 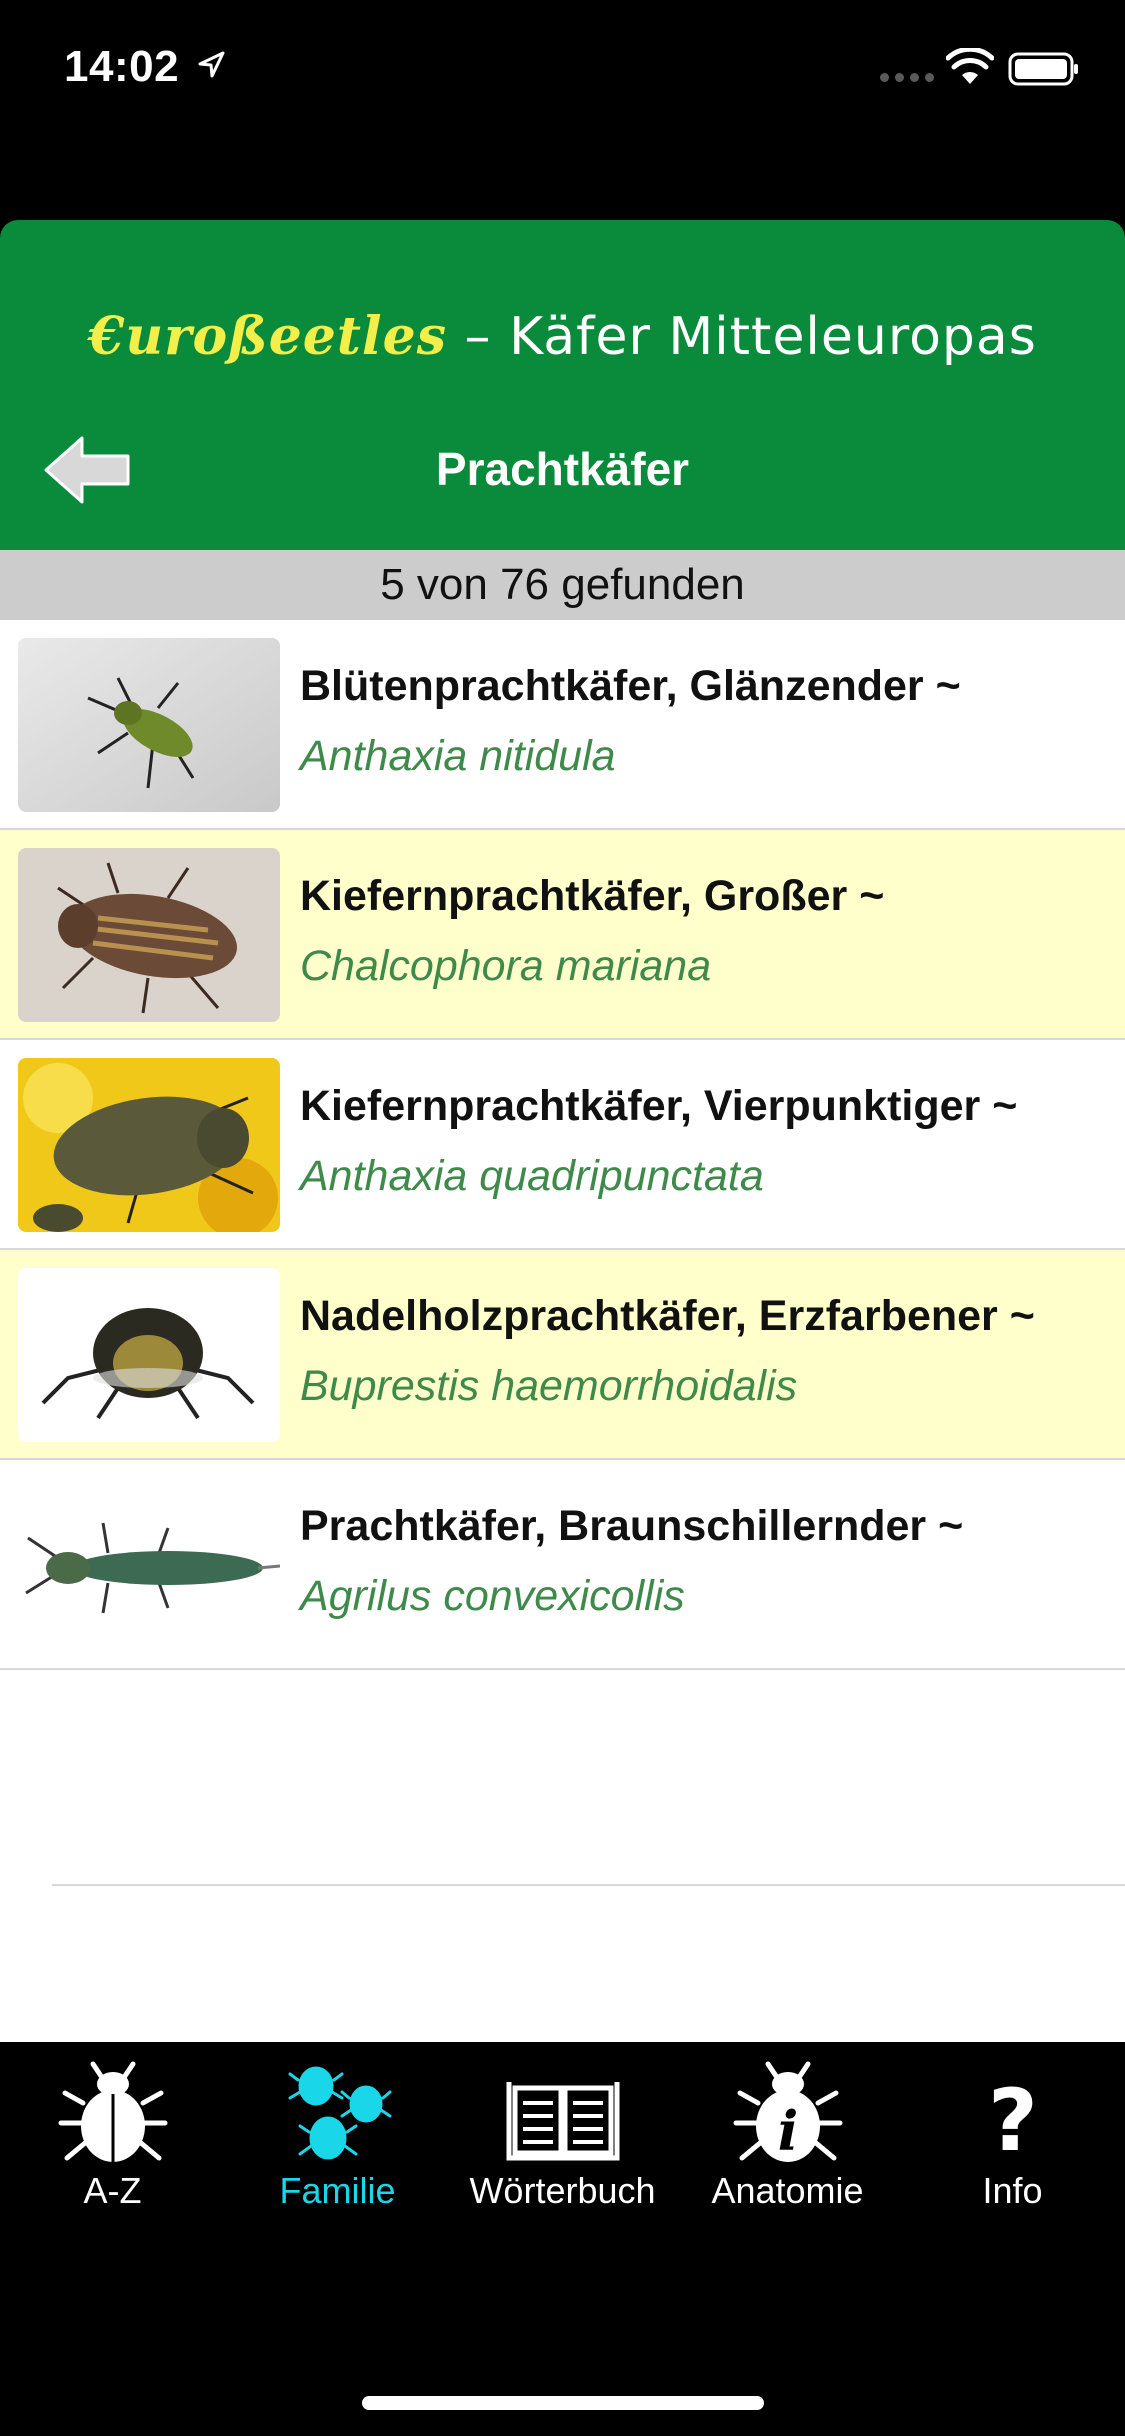 What do you see at coordinates (667, 1316) in the screenshot?
I see `common-name: Nadelholzprachtkäfer, Erzfarbener ~` at bounding box center [667, 1316].